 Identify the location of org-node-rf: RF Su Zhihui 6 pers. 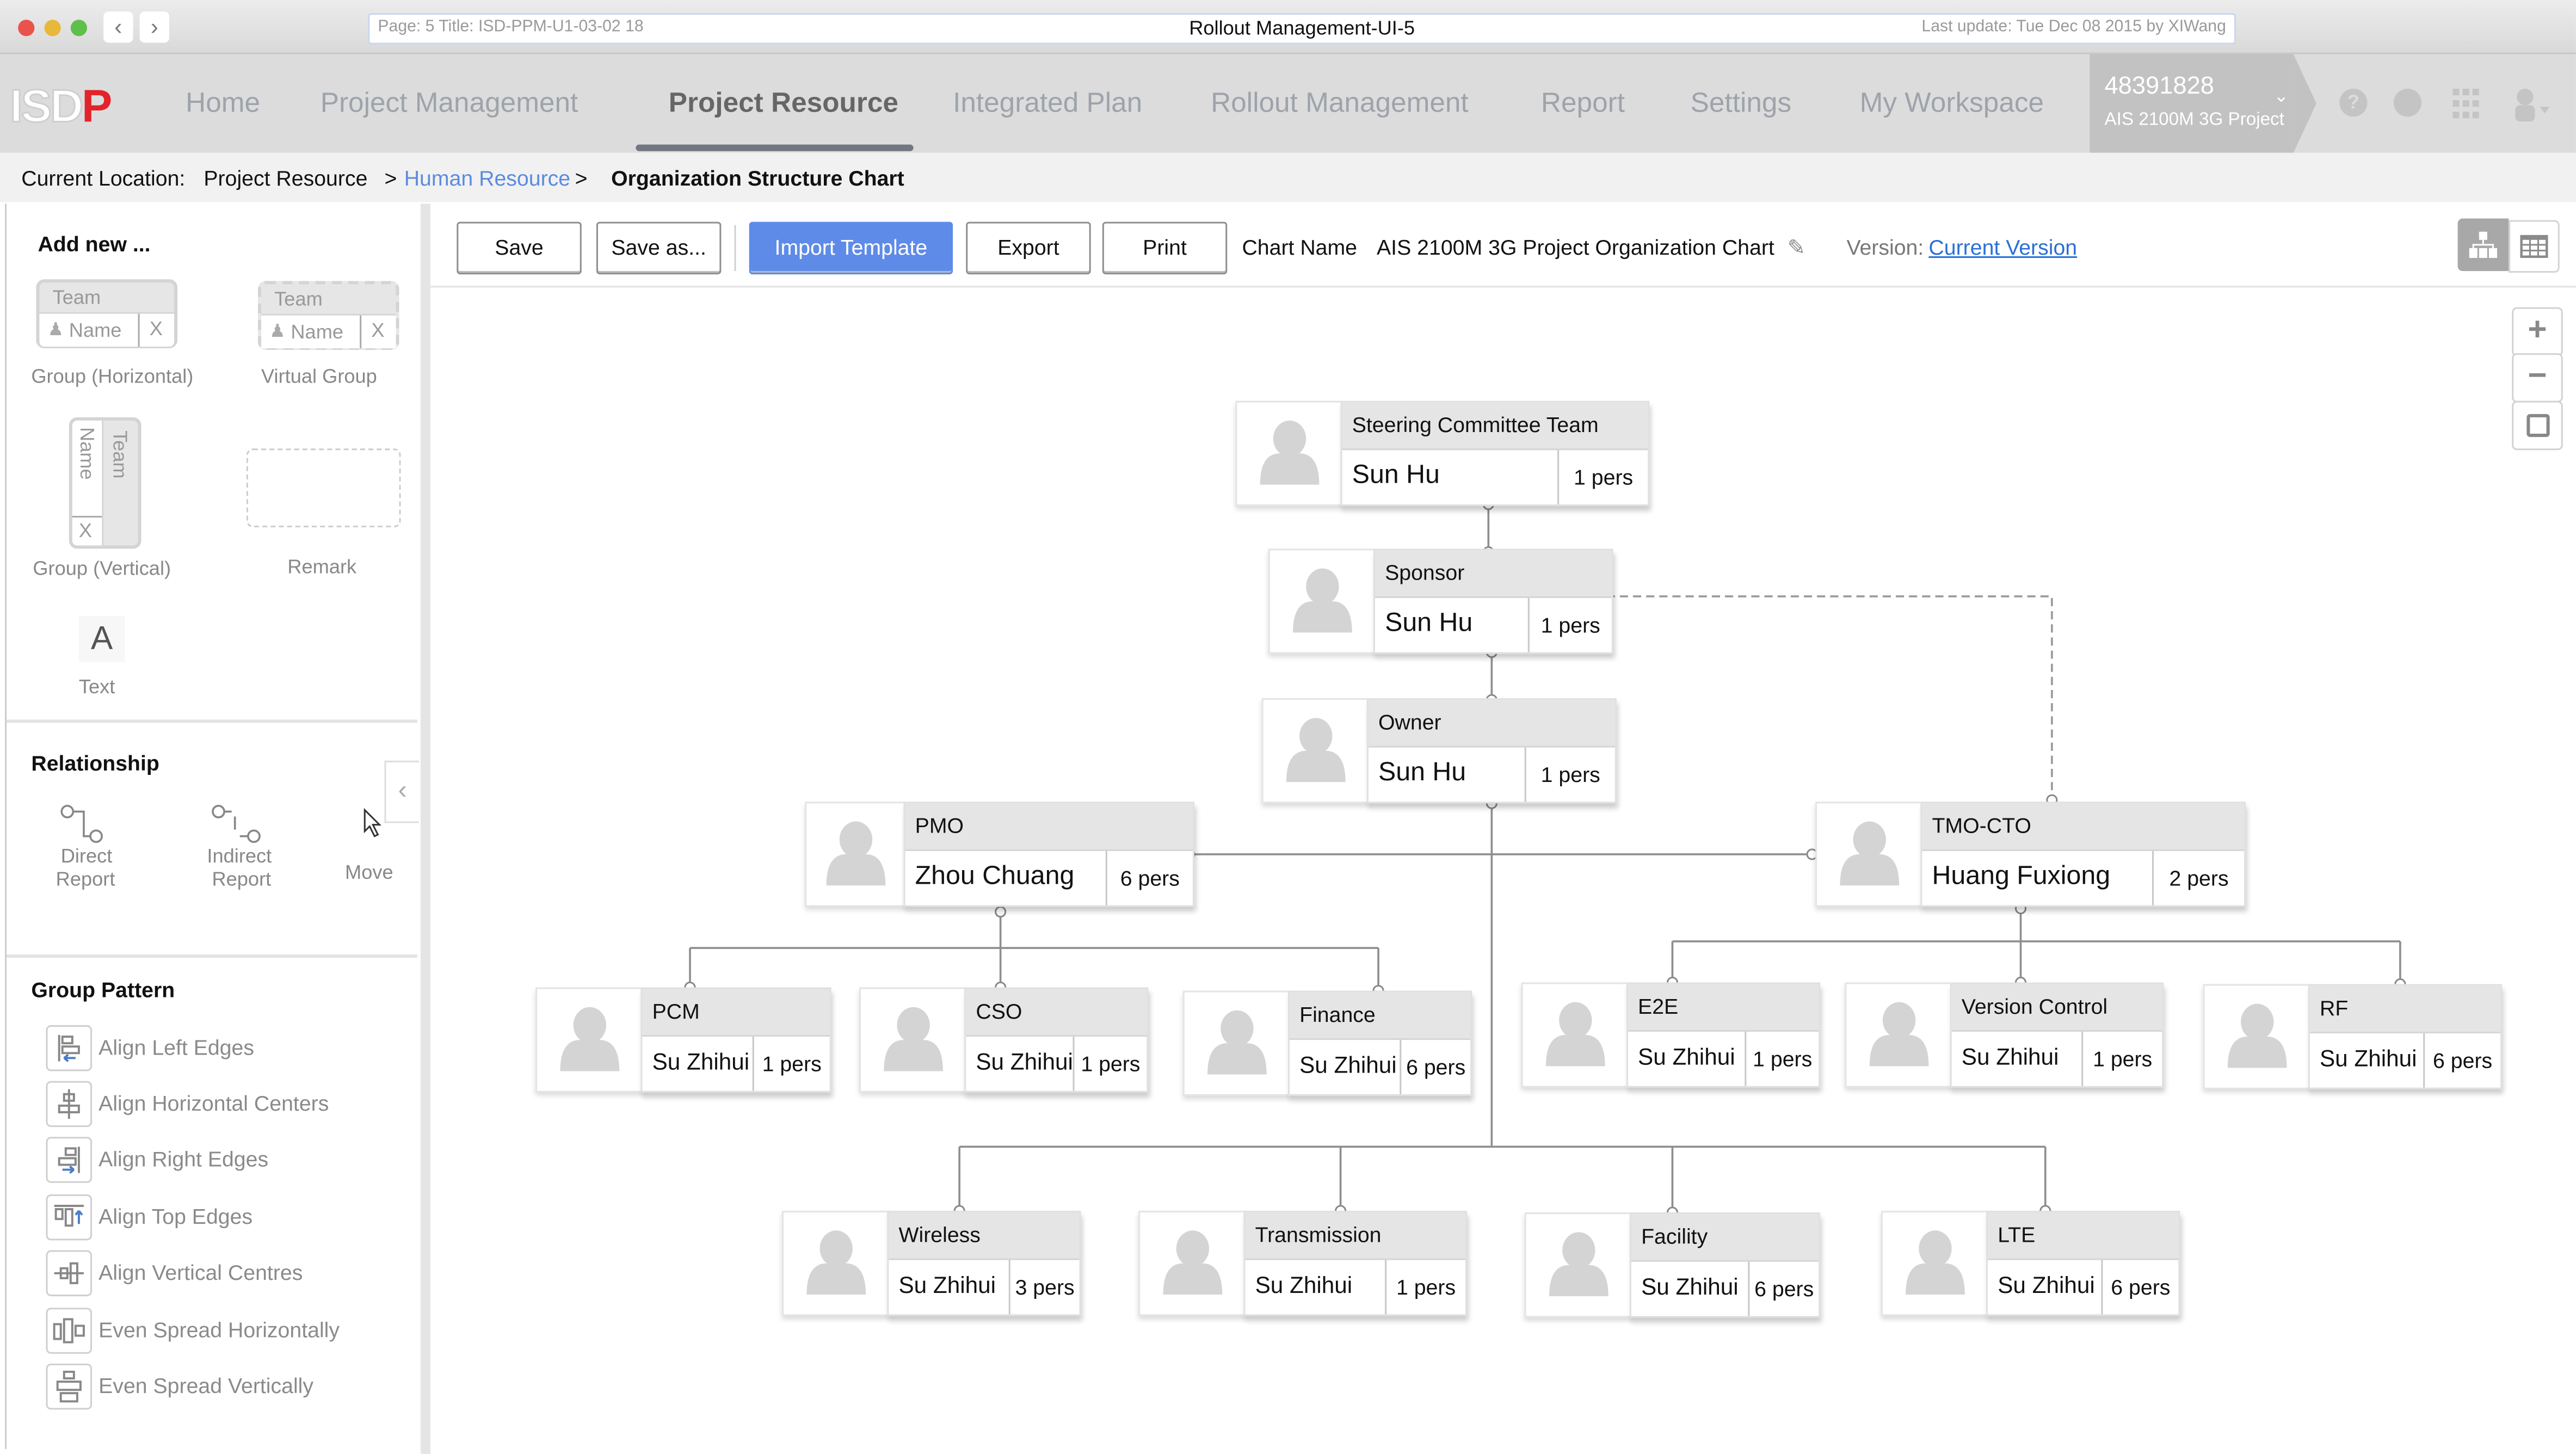
(2353, 1036).